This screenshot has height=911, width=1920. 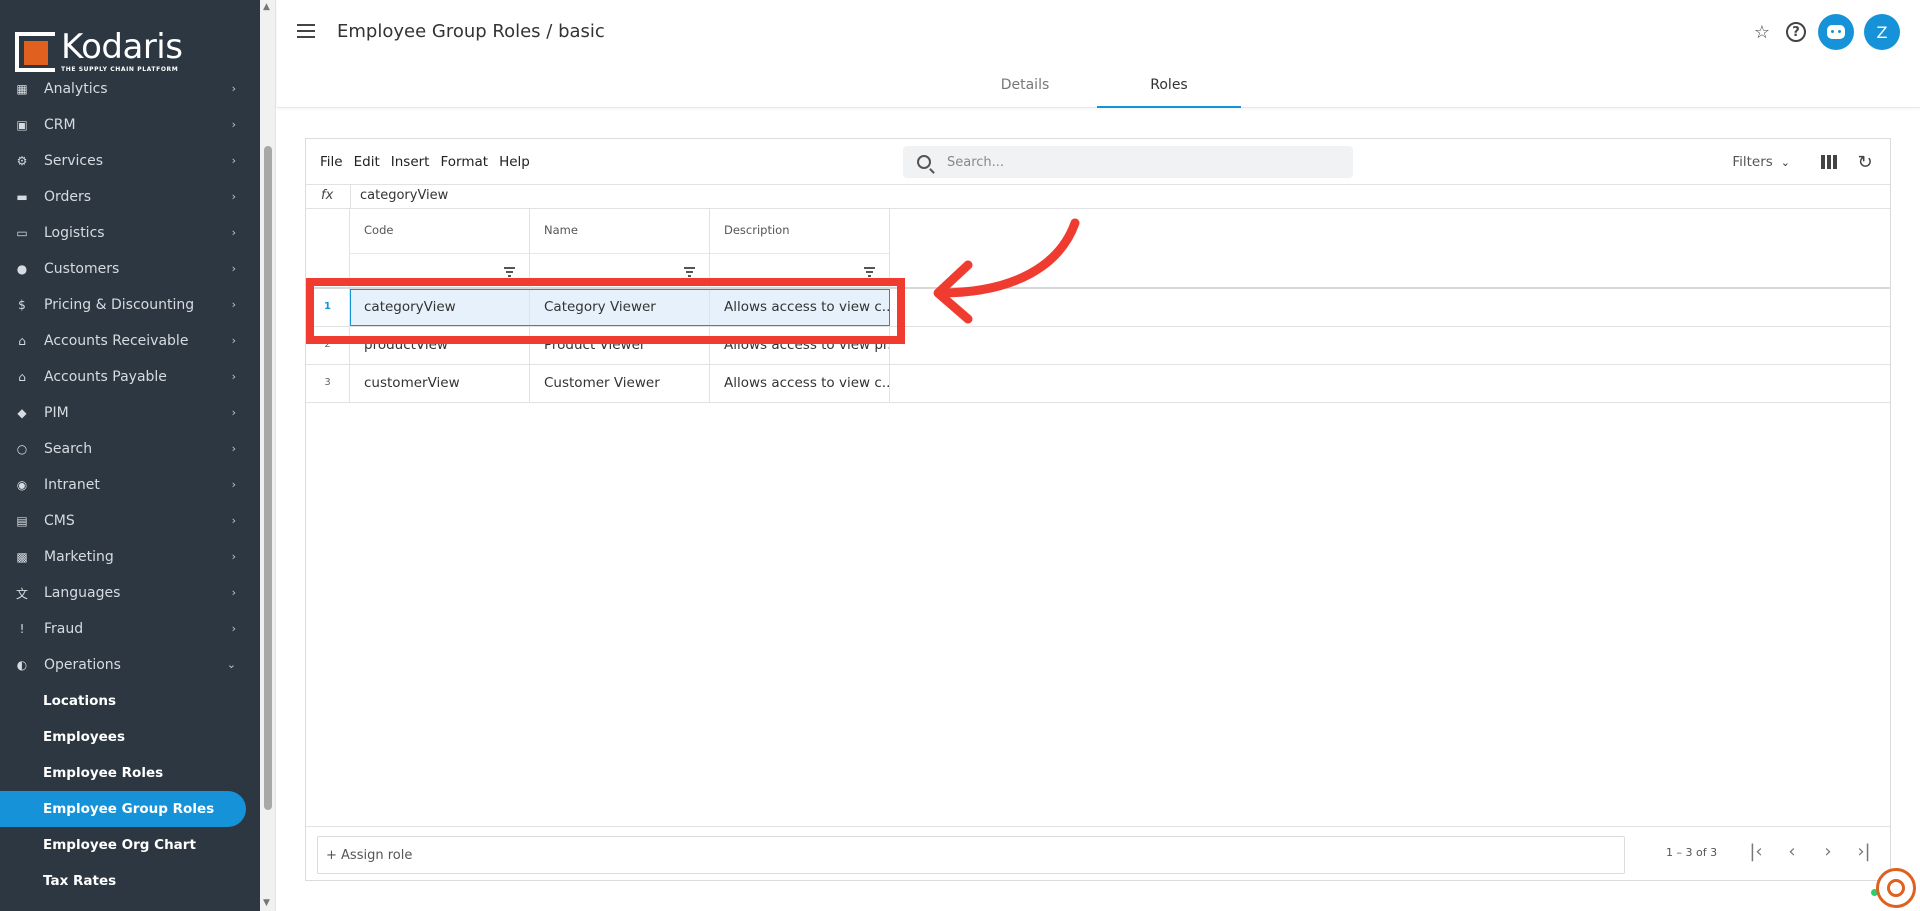 What do you see at coordinates (367, 162) in the screenshot?
I see `menu-edit: Edit` at bounding box center [367, 162].